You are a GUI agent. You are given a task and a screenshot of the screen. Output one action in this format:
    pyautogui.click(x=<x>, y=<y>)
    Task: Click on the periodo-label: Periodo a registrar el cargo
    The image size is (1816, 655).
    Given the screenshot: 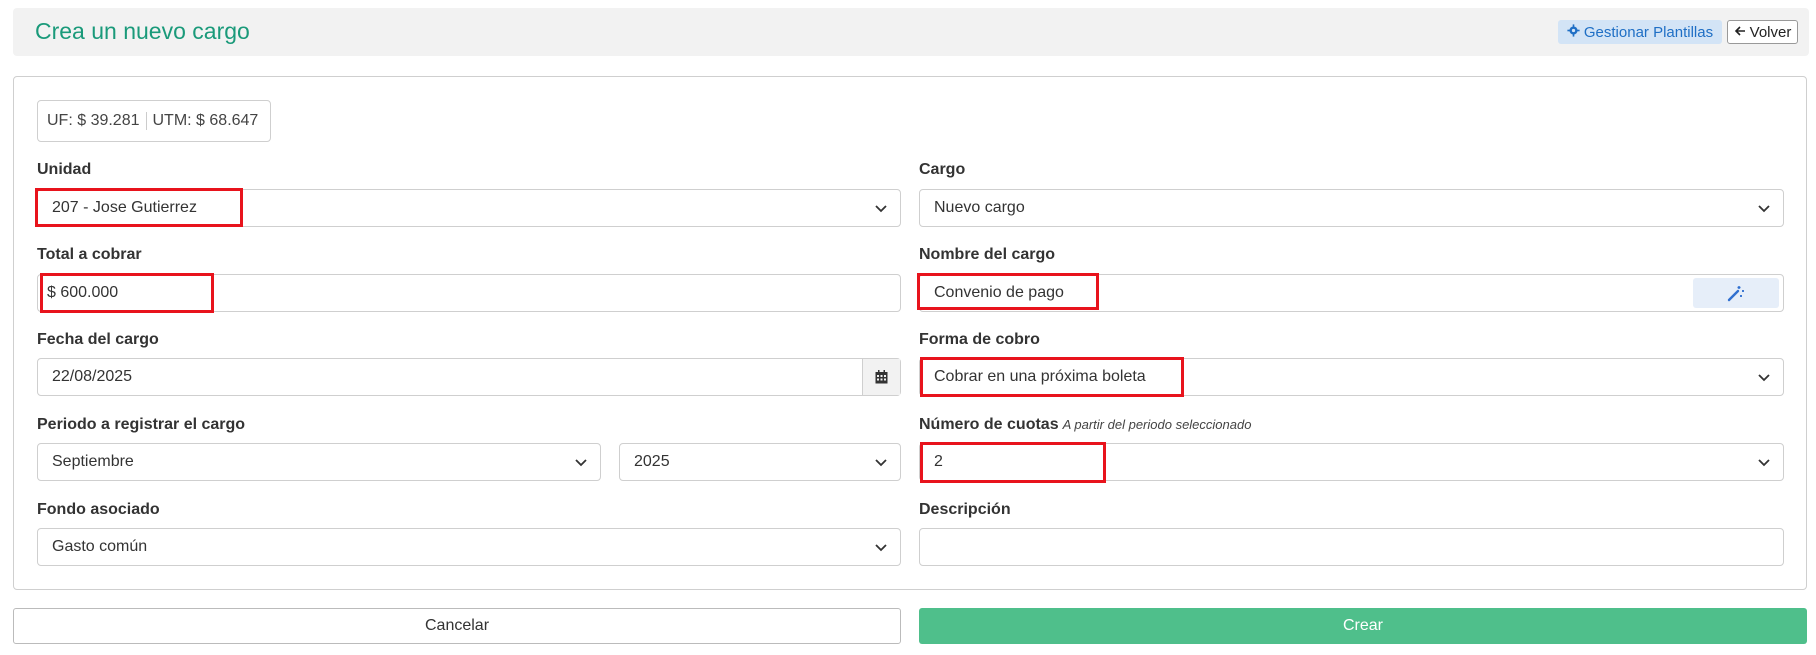 What is the action you would take?
    pyautogui.click(x=141, y=424)
    